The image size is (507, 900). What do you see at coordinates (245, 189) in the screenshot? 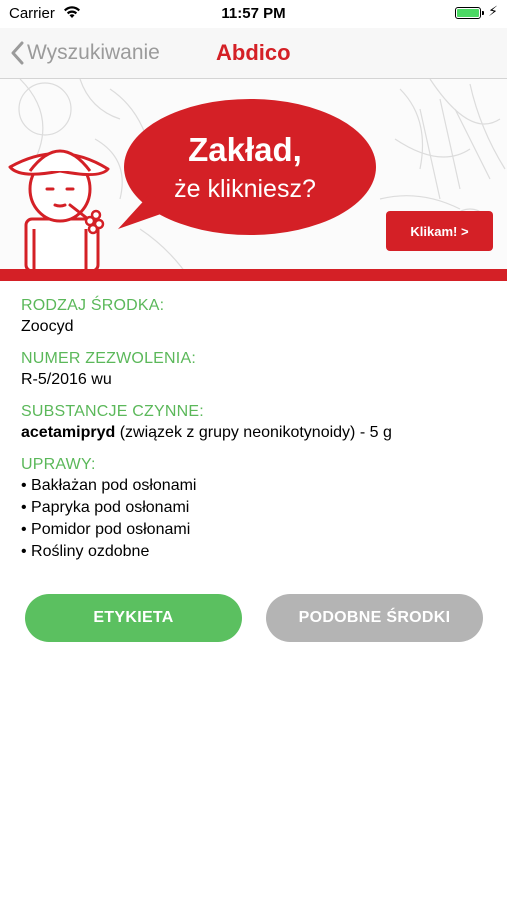
I see `banner-subline: że klikniesz?` at bounding box center [245, 189].